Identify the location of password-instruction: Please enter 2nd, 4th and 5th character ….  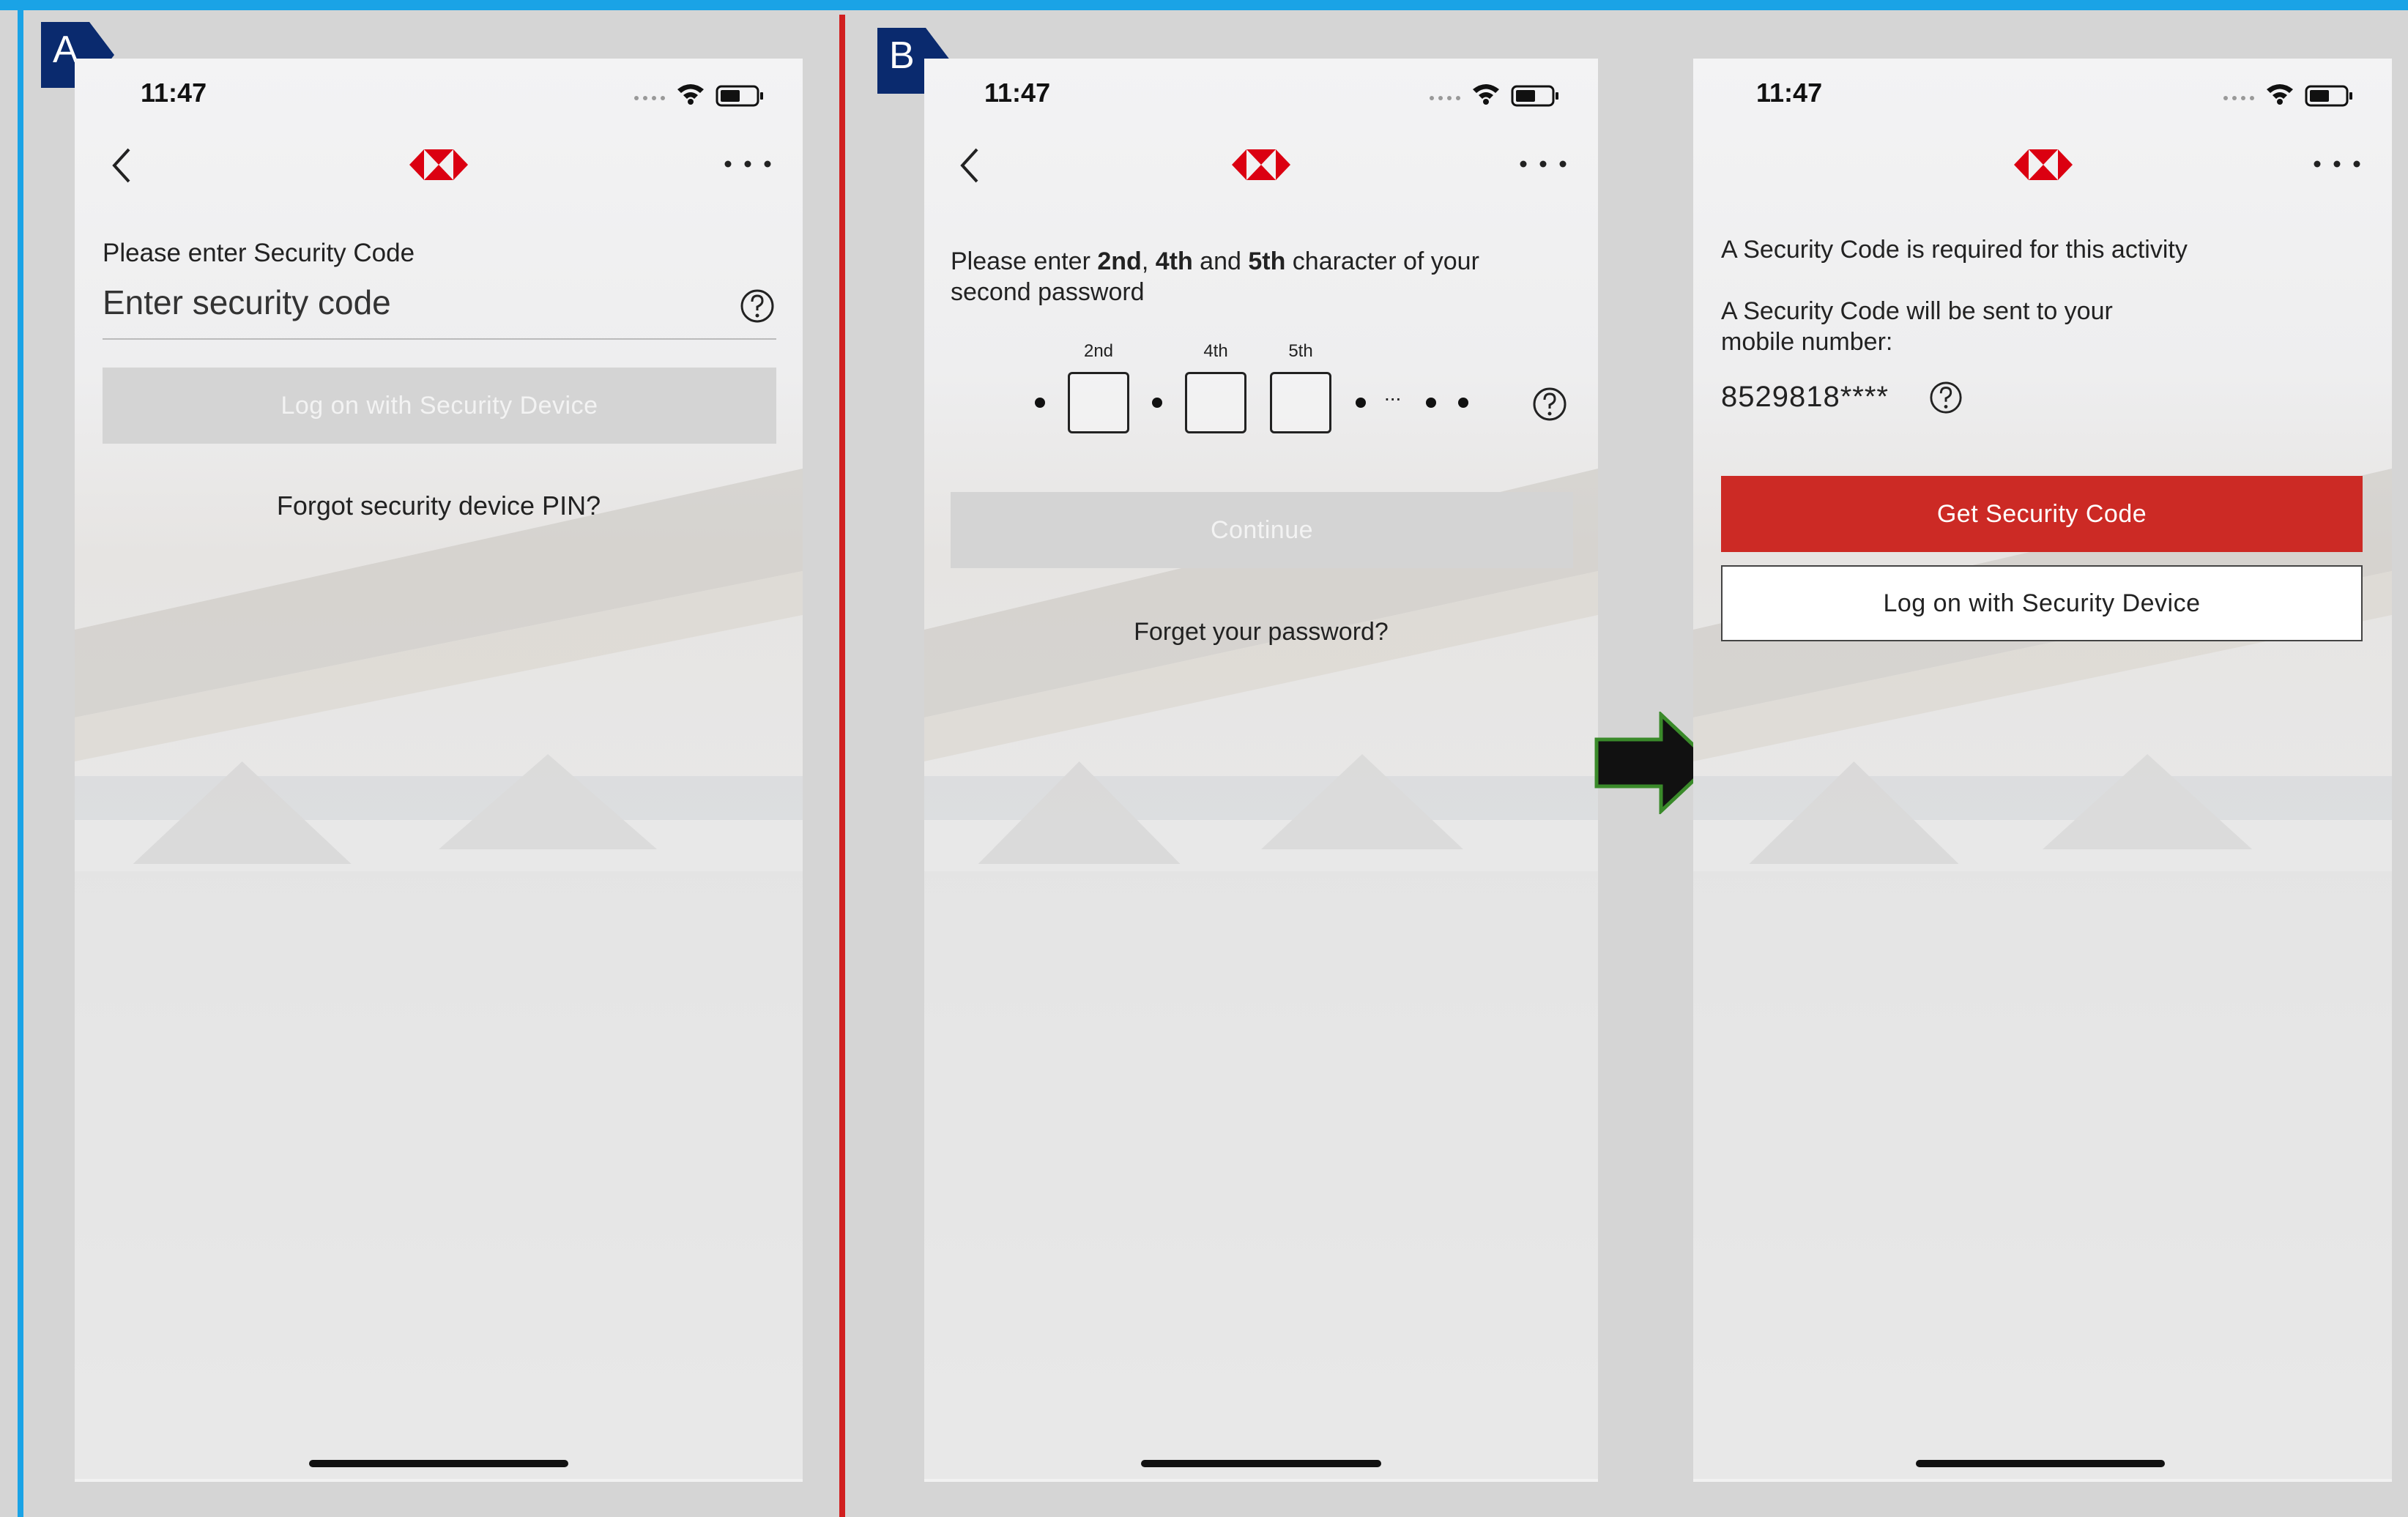
(1215, 277).